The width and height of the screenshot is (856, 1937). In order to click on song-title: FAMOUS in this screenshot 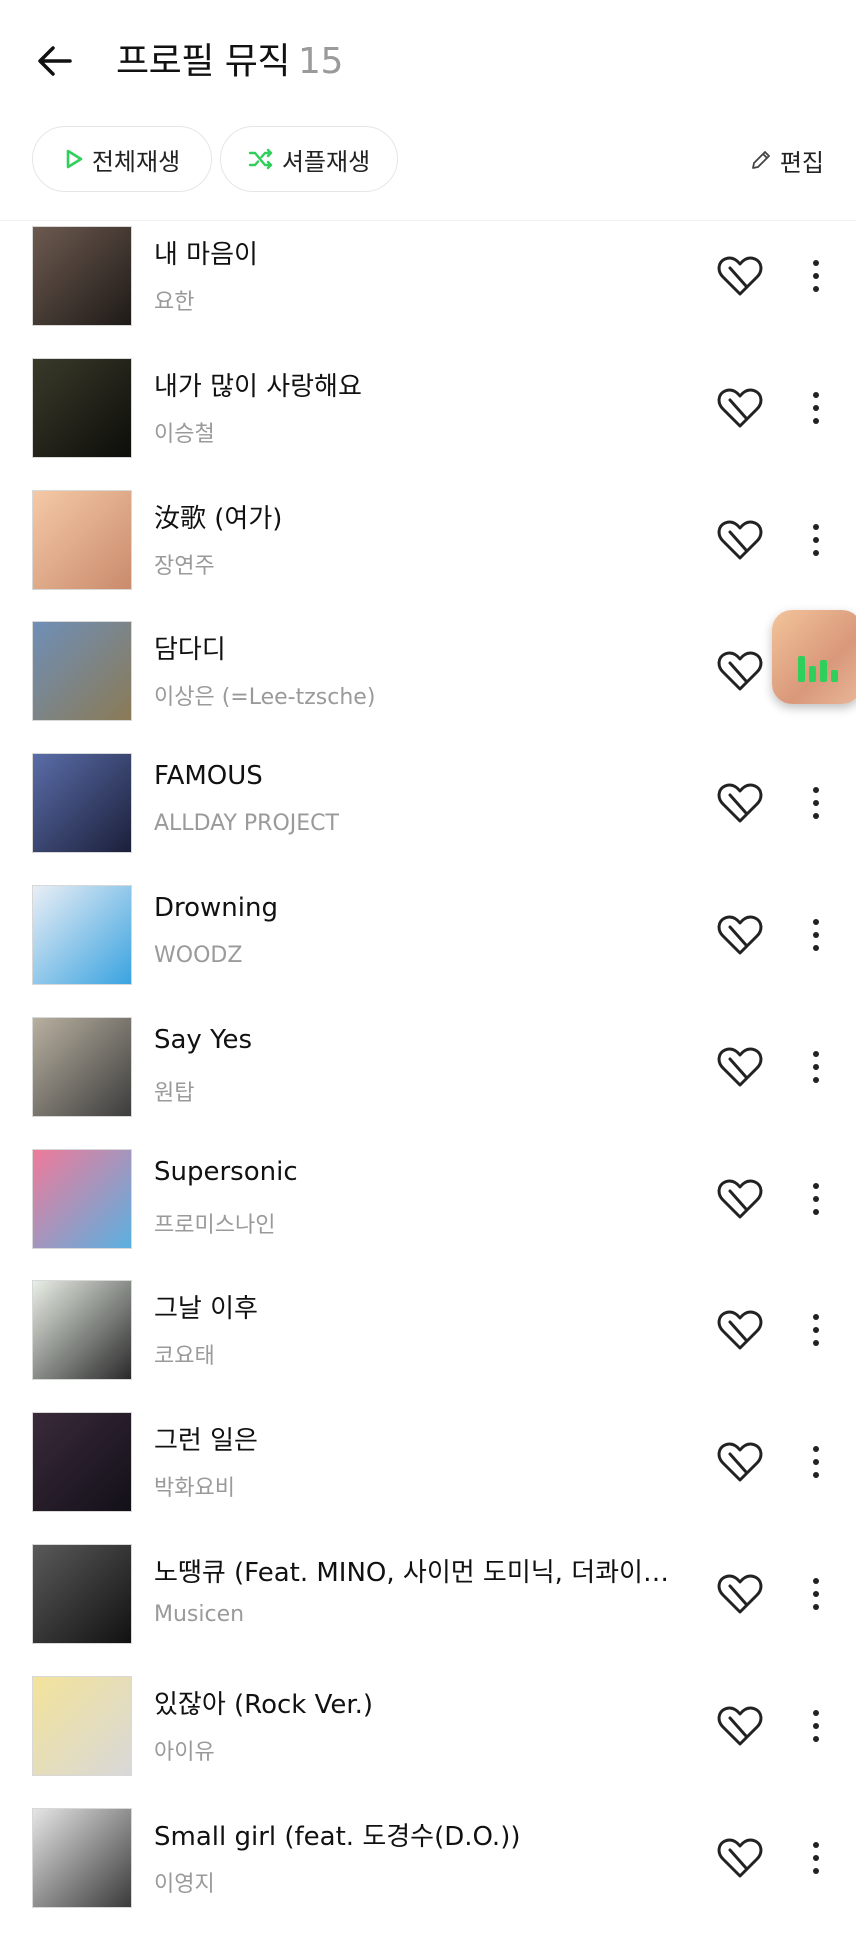, I will do `click(208, 776)`.